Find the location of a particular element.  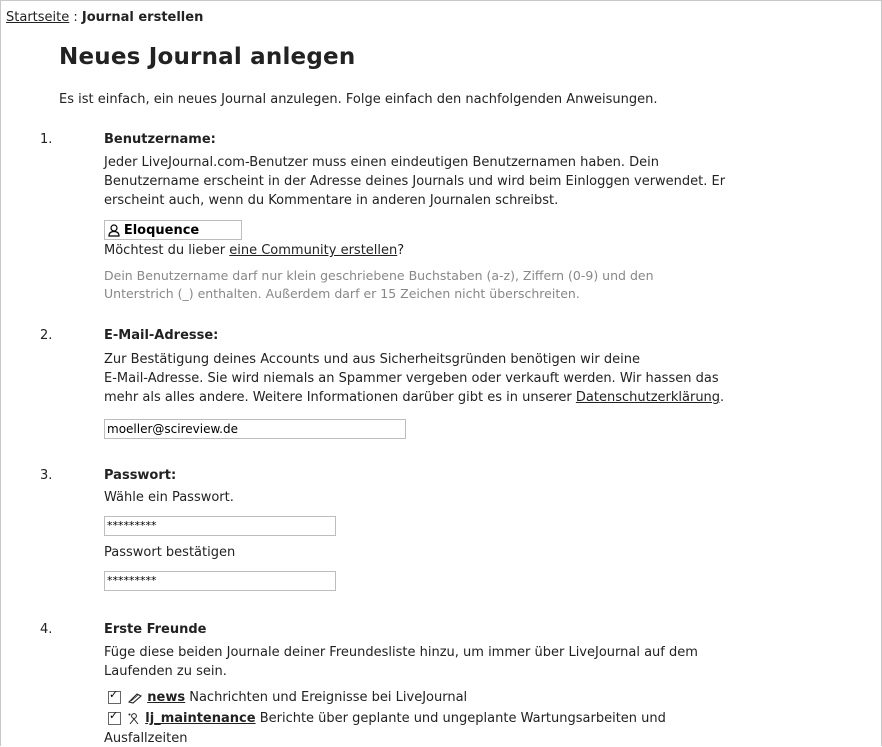

username-input: Eloquence is located at coordinates (173, 230).